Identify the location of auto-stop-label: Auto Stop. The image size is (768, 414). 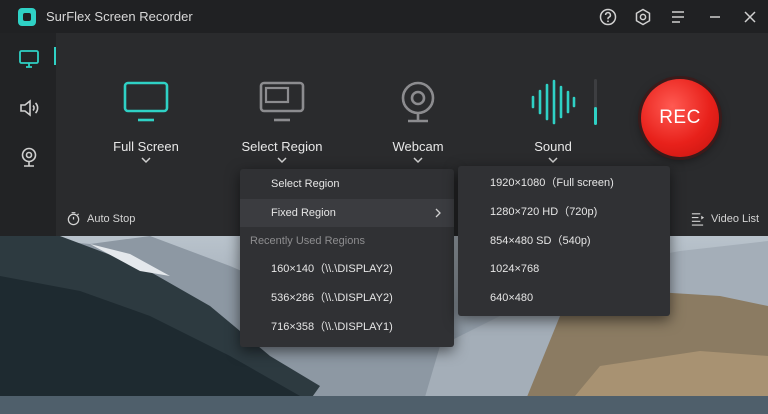
(111, 218).